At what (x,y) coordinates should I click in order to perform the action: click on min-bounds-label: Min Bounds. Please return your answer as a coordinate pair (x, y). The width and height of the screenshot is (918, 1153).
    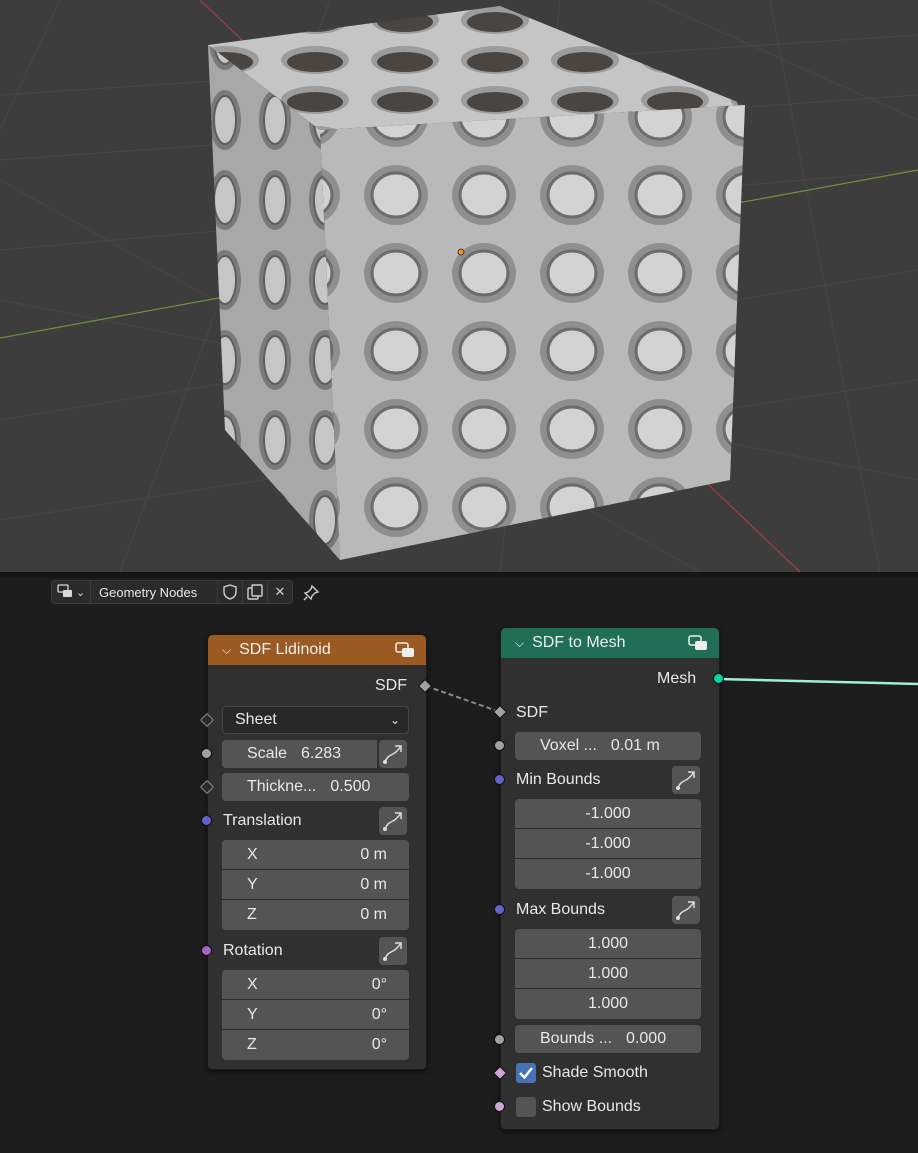
    Looking at the image, I should click on (558, 779).